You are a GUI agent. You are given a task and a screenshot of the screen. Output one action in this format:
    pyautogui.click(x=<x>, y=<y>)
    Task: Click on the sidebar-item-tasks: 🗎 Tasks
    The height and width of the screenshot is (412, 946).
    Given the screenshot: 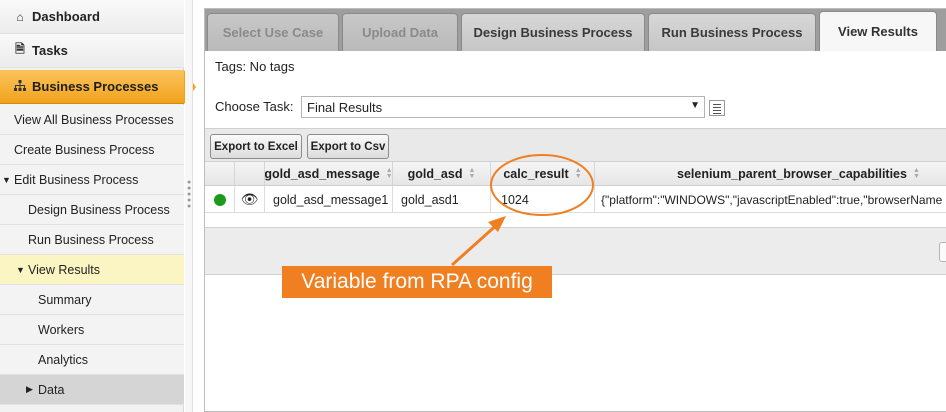 What is the action you would take?
    pyautogui.click(x=92, y=51)
    